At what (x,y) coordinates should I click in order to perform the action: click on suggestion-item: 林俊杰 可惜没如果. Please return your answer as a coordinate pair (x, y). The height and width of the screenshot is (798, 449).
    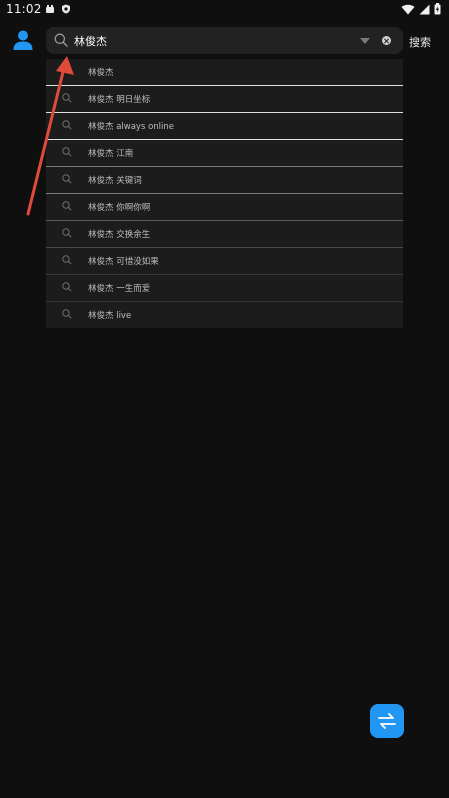
    Looking at the image, I should click on (224, 261).